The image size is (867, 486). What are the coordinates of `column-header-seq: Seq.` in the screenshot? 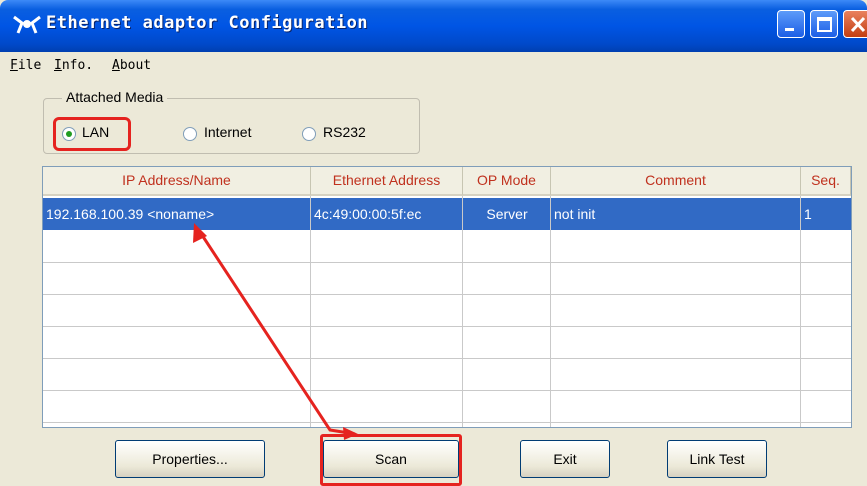 It's located at (826, 181).